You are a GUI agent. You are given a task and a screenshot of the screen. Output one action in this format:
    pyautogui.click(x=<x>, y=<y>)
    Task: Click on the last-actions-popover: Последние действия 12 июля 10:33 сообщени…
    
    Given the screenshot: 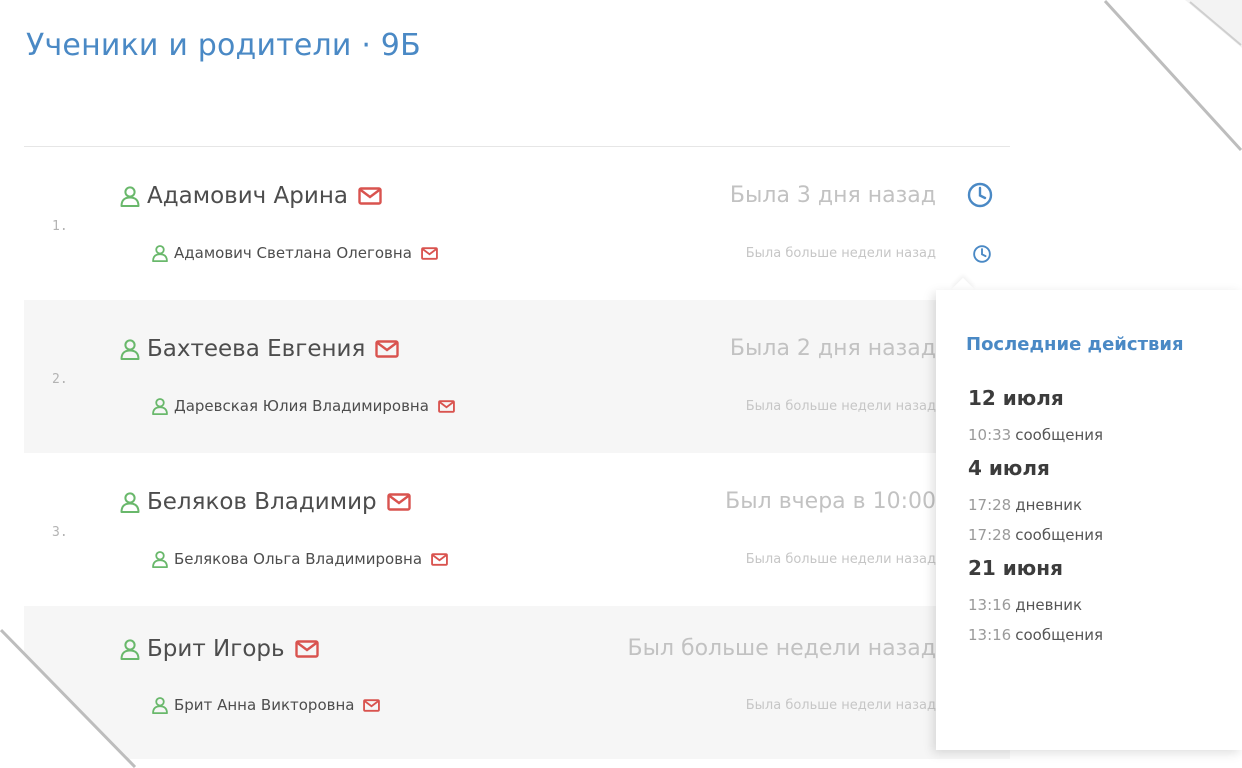 What is the action you would take?
    pyautogui.click(x=1089, y=520)
    